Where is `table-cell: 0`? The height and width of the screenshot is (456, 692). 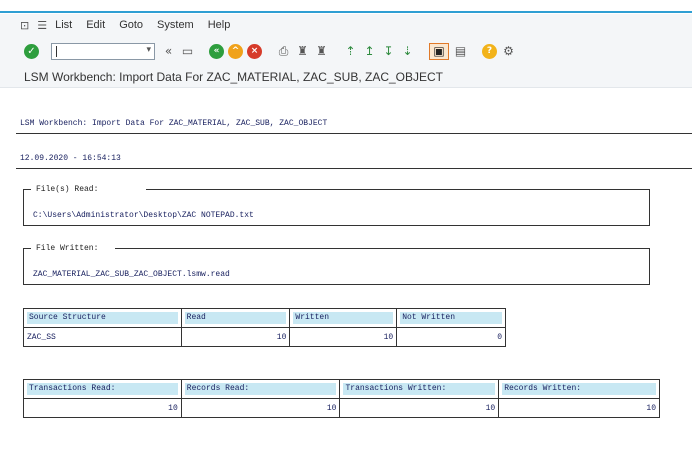 table-cell: 0 is located at coordinates (451, 337).